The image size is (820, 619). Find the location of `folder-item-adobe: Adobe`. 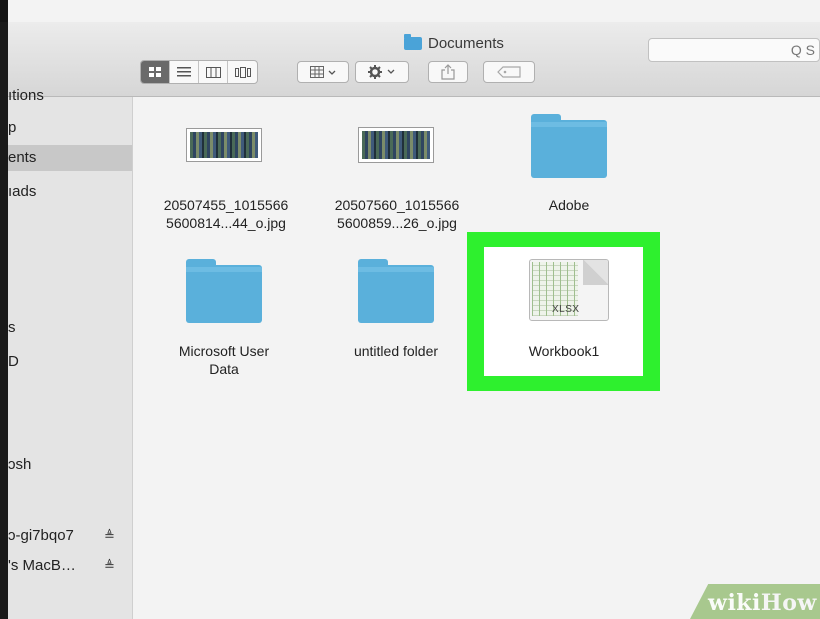

folder-item-adobe: Adobe is located at coordinates (569, 205).